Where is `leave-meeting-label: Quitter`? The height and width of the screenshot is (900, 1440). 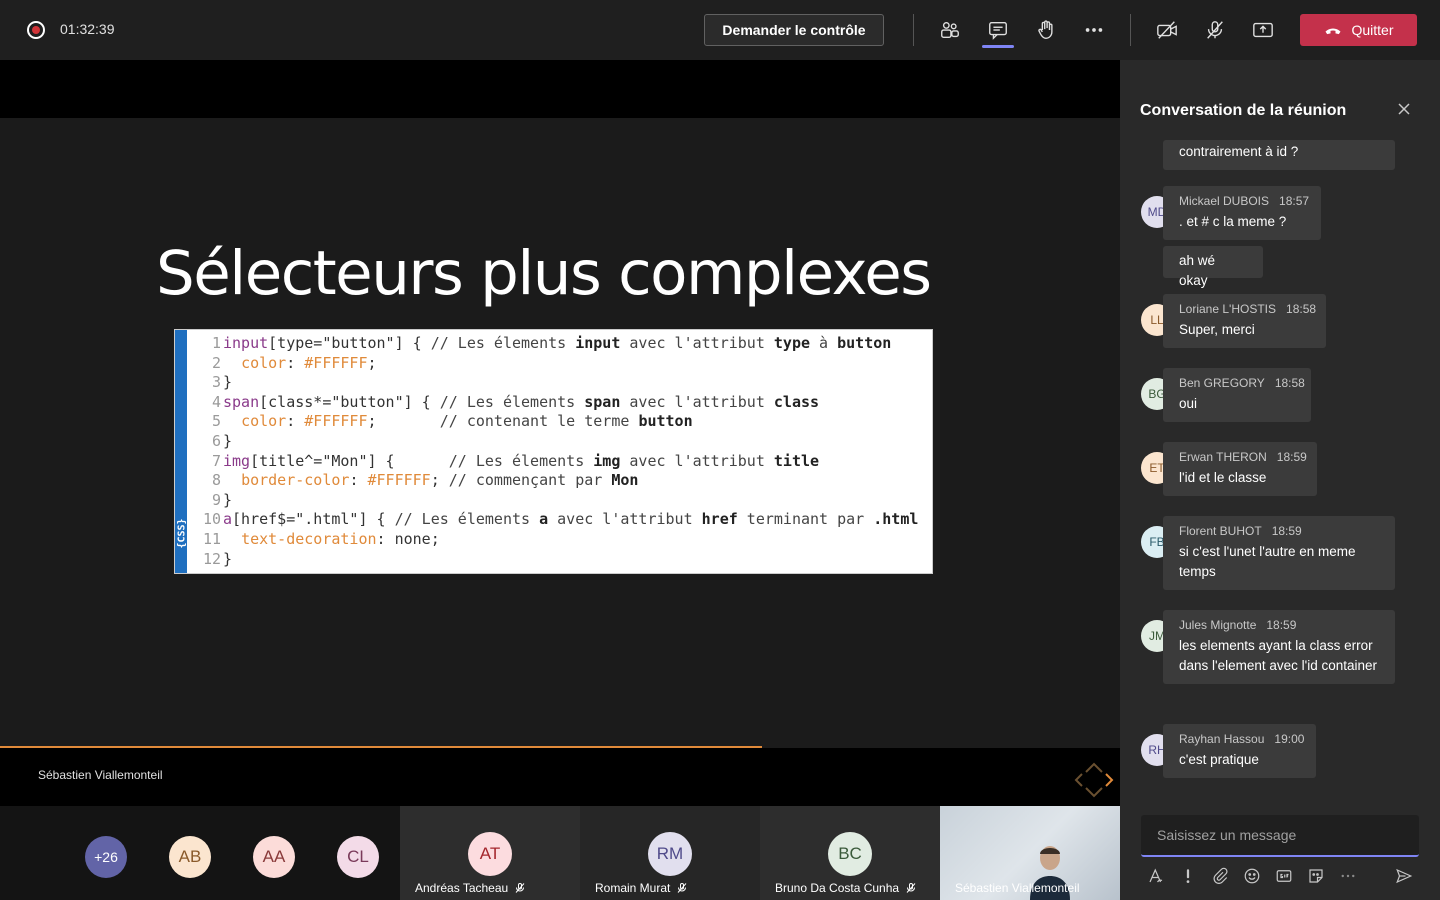
leave-meeting-label: Quitter is located at coordinates (1372, 30).